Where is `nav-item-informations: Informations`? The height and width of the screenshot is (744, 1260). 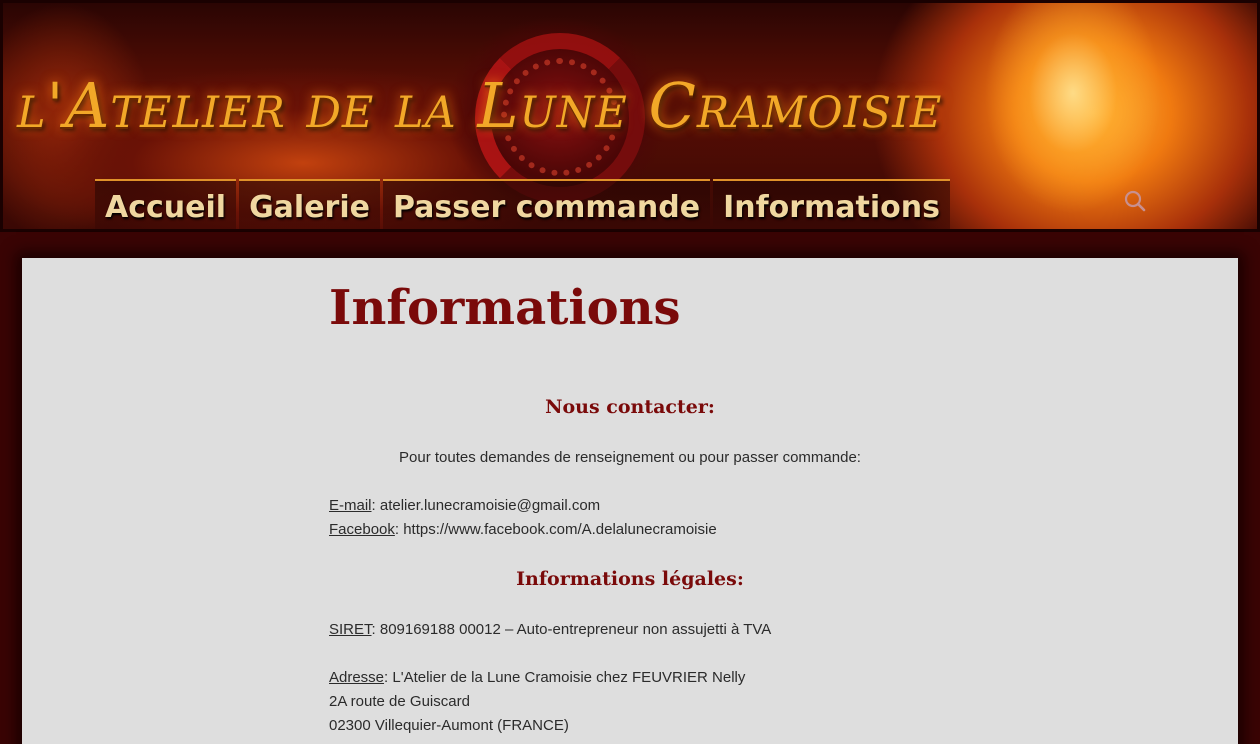 nav-item-informations: Informations is located at coordinates (831, 204).